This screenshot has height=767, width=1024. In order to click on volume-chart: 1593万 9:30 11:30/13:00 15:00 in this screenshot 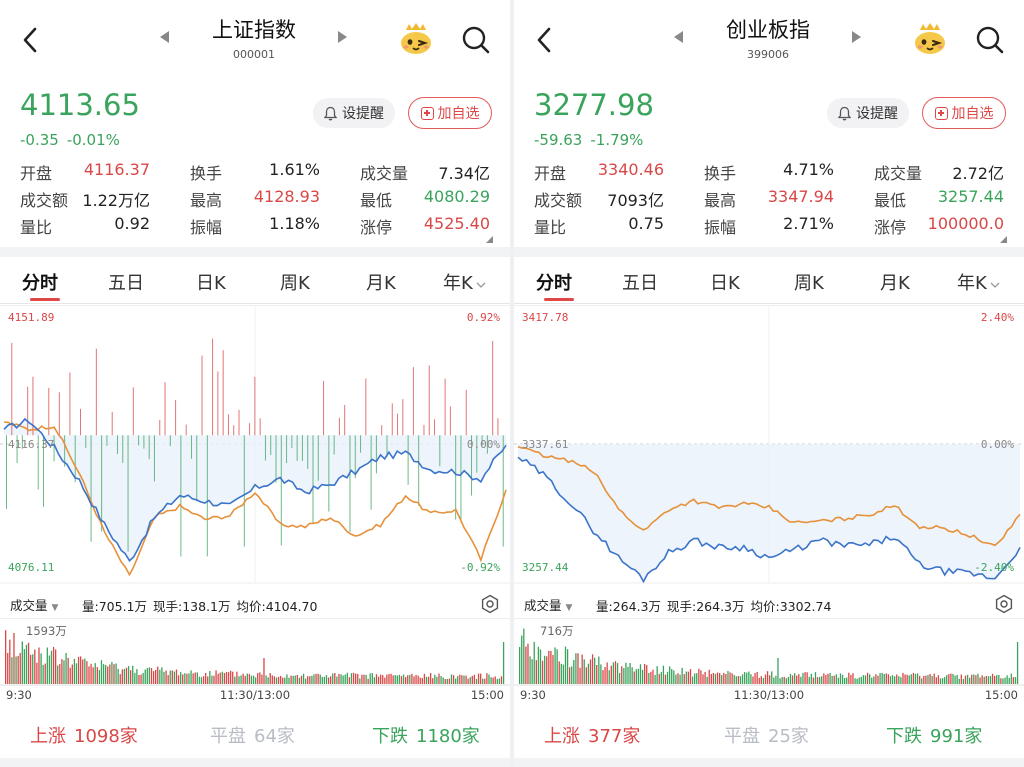, I will do `click(255, 661)`.